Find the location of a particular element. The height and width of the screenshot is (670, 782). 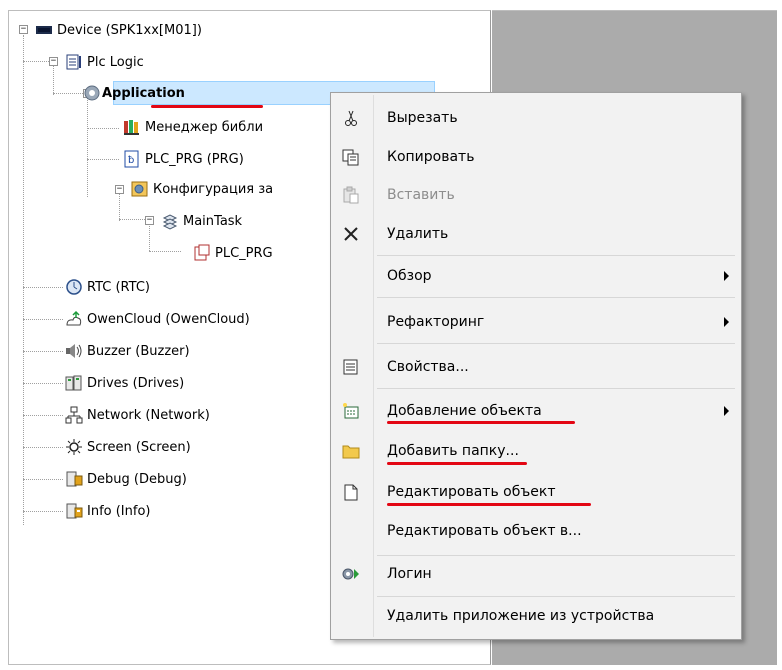

tree-expander-task-config: − is located at coordinates (119, 189).